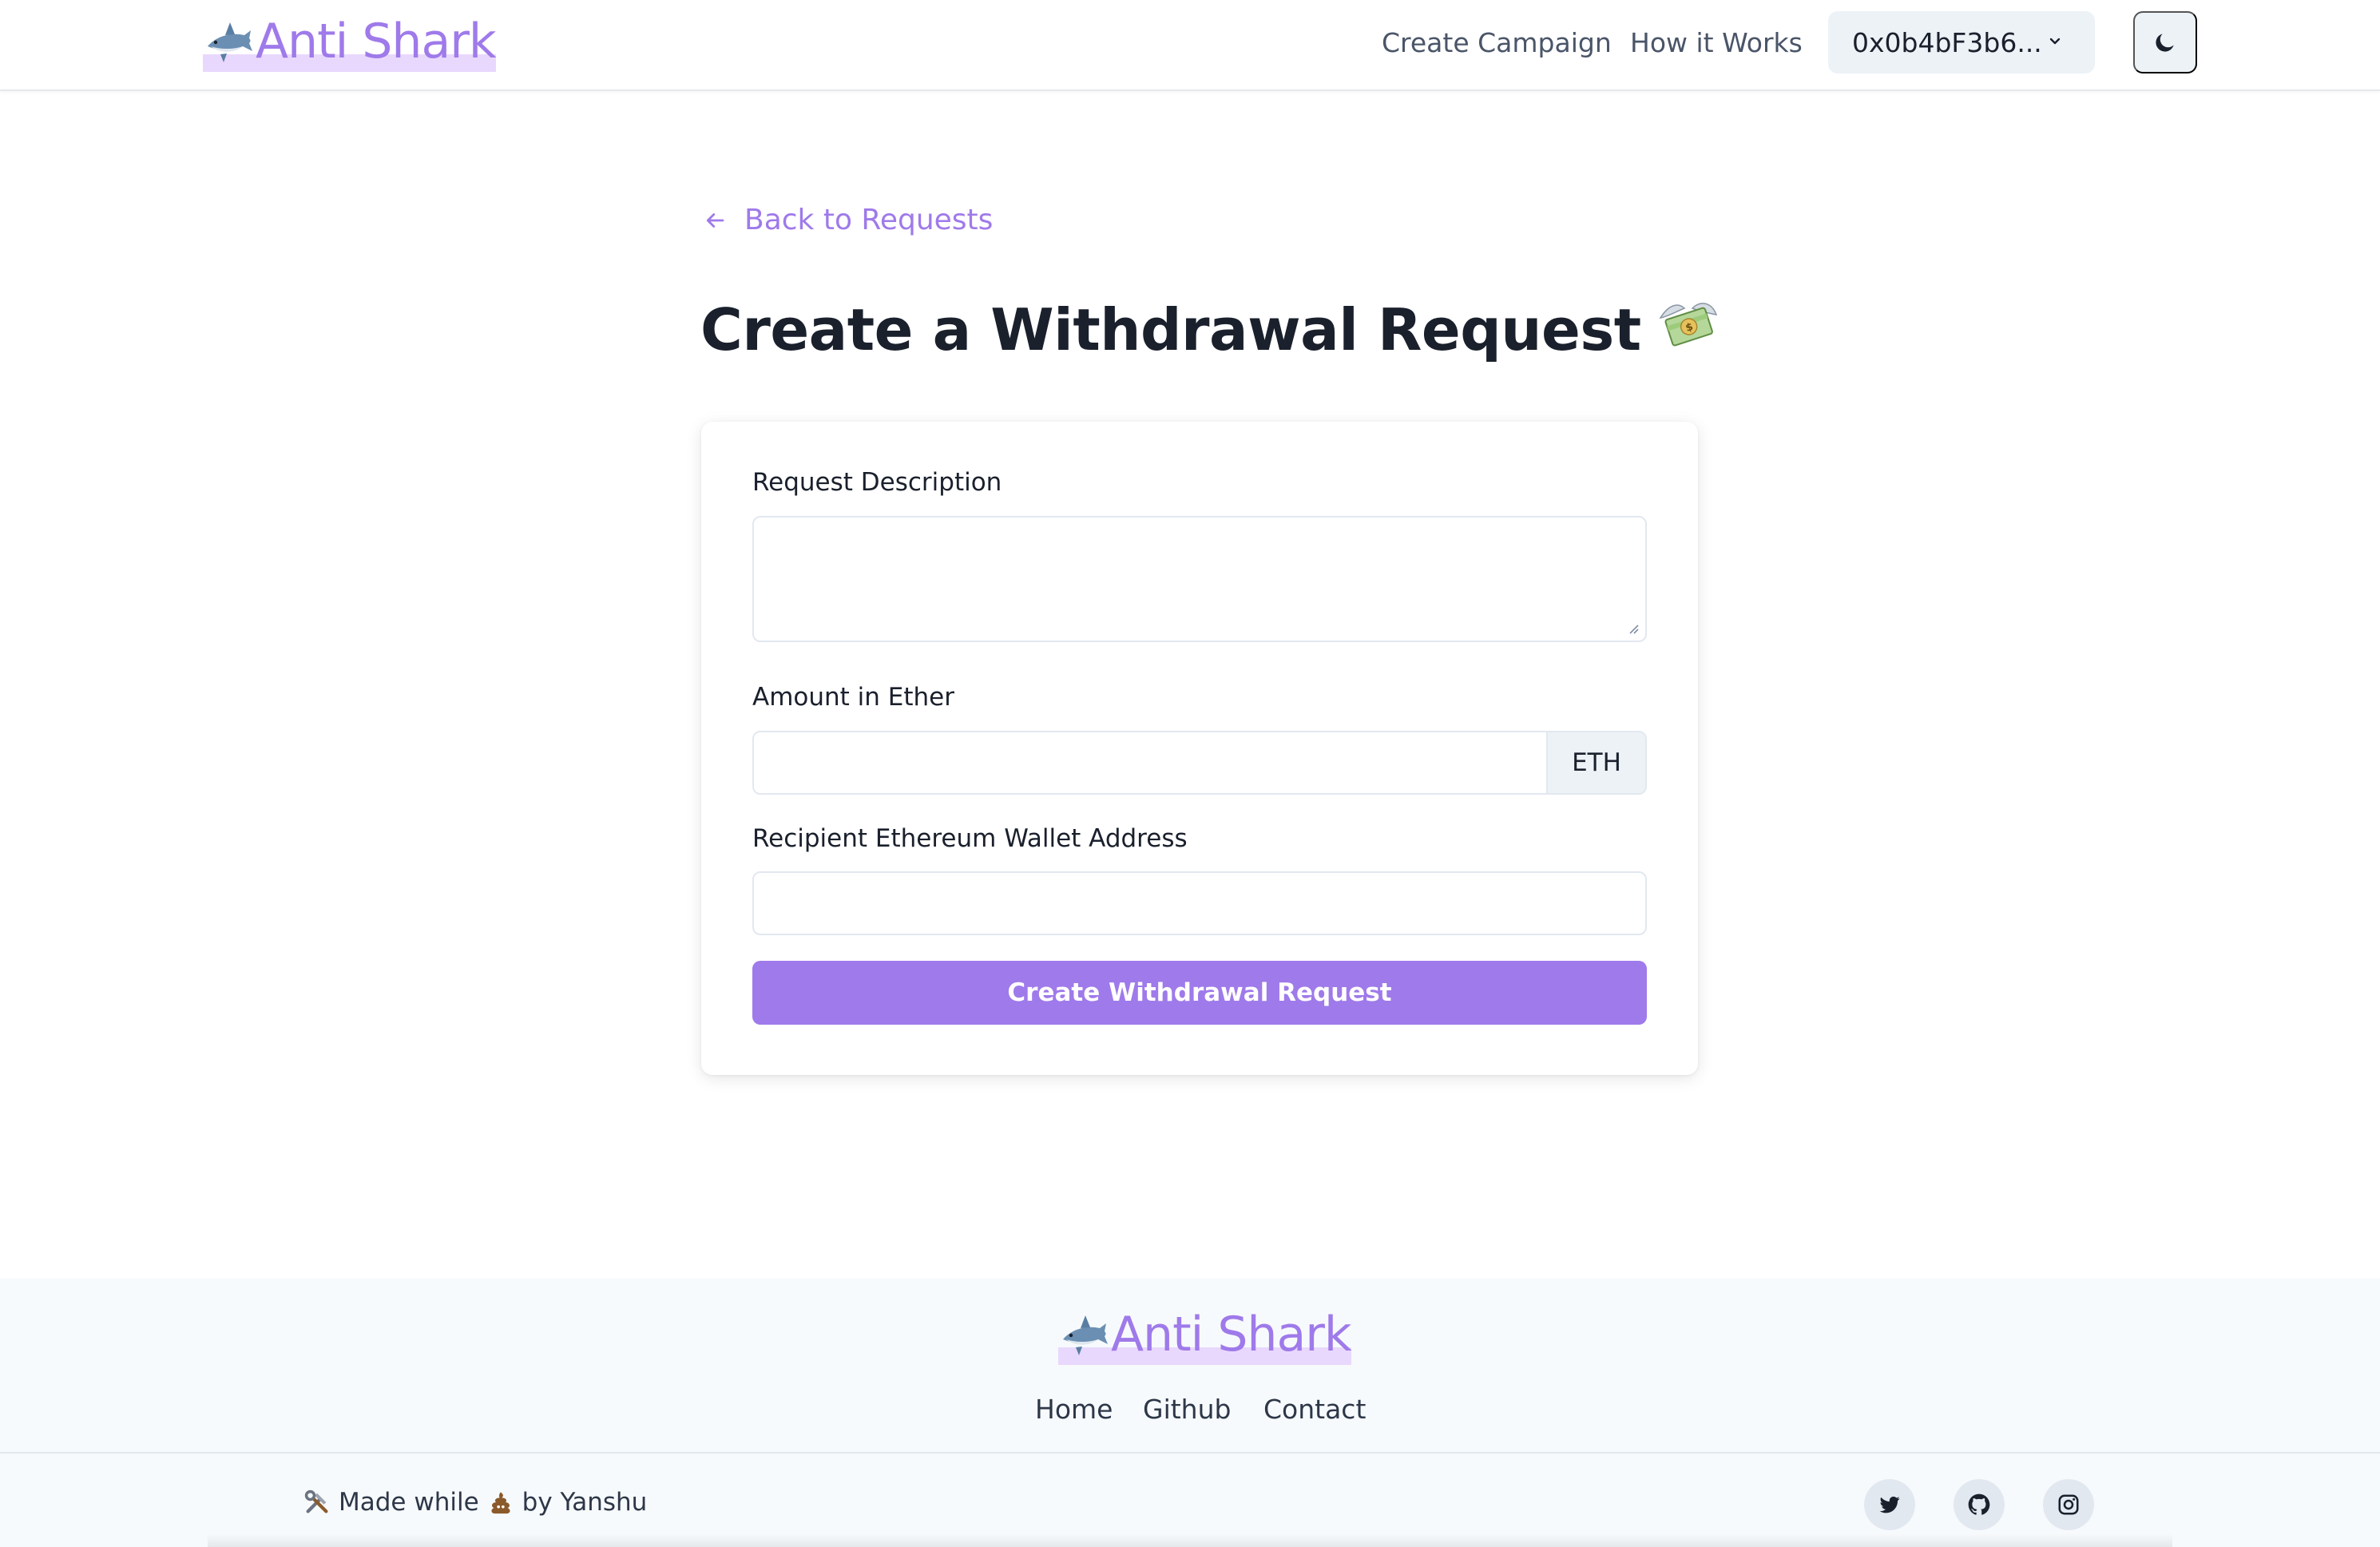  What do you see at coordinates (869, 220) in the screenshot?
I see `back-link-label: Back to Requests` at bounding box center [869, 220].